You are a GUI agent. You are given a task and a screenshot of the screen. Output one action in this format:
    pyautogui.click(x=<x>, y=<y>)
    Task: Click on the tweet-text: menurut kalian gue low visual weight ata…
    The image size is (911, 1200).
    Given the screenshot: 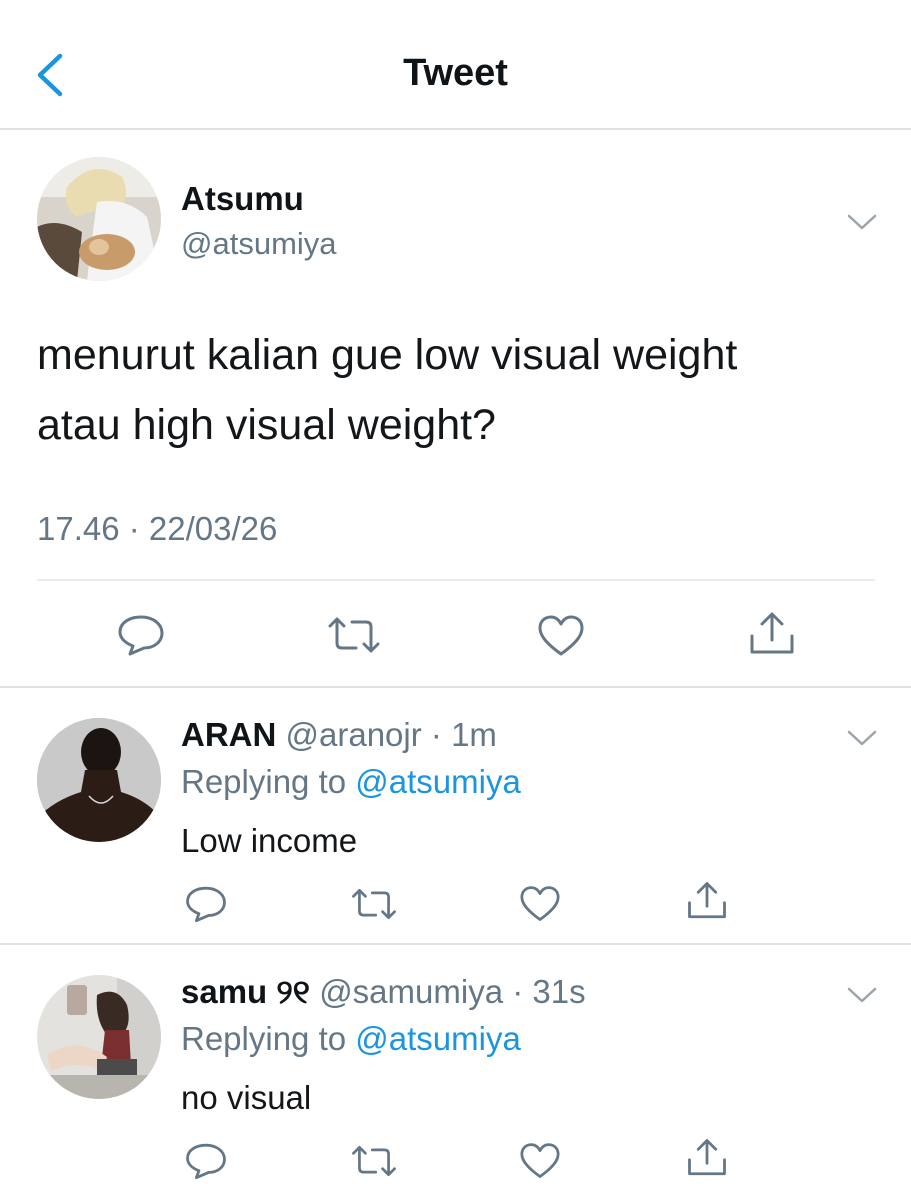 What is the action you would take?
    pyautogui.click(x=457, y=390)
    